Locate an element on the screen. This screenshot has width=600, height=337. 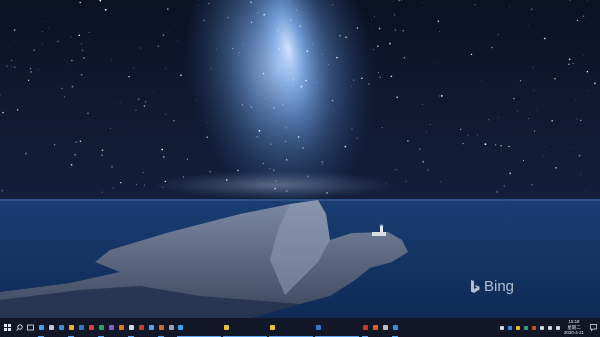
task-view-icon is located at coordinates (30, 327).